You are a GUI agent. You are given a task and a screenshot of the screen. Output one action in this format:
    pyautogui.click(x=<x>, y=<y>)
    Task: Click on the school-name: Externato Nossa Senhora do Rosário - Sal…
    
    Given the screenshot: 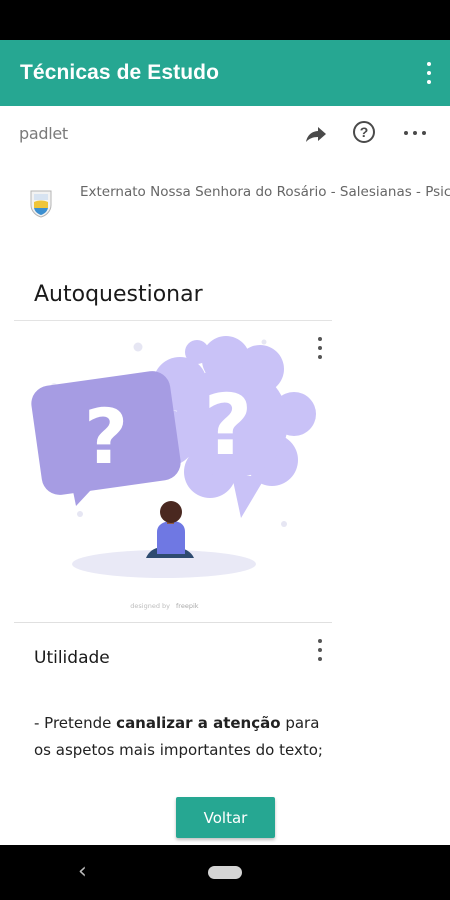 What is the action you would take?
    pyautogui.click(x=265, y=192)
    